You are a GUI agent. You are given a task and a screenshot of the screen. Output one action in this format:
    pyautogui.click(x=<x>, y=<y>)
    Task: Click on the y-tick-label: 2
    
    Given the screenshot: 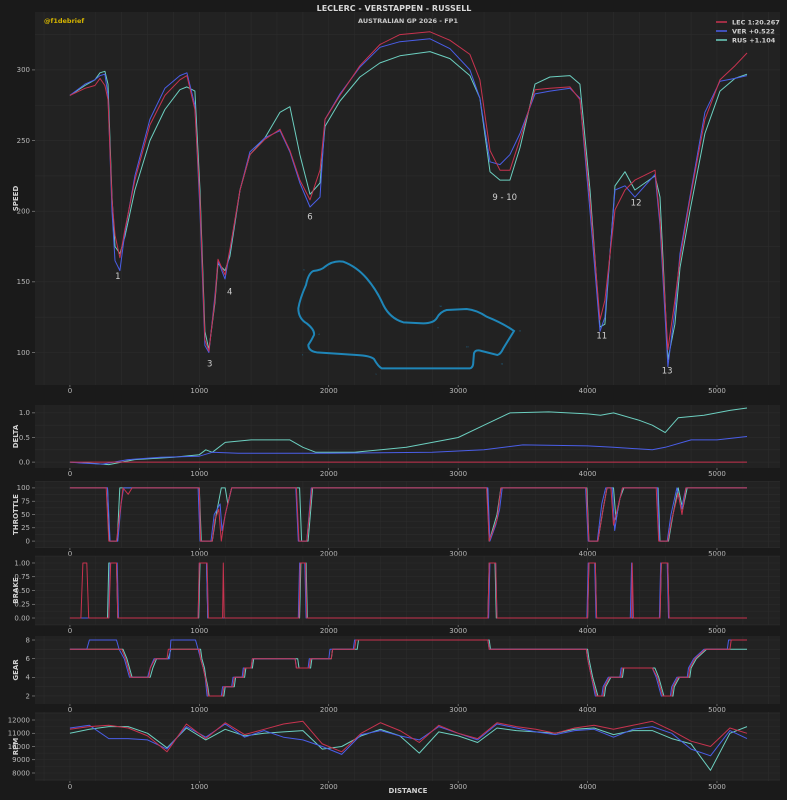 What is the action you would take?
    pyautogui.click(x=28, y=696)
    